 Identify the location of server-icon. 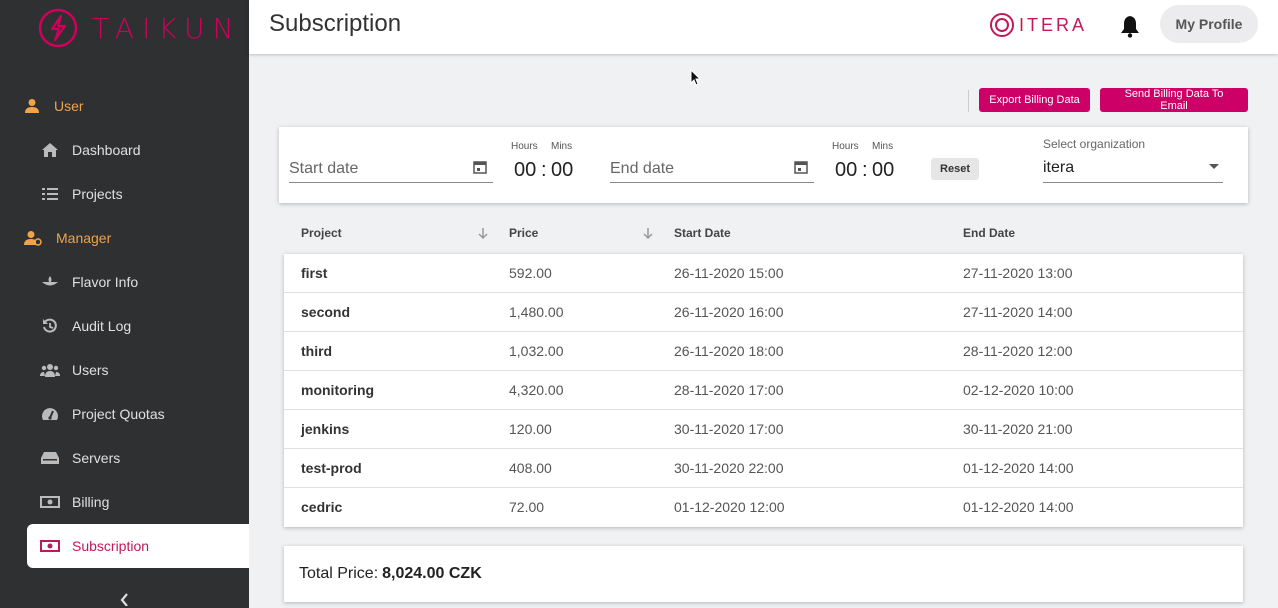
(50, 458).